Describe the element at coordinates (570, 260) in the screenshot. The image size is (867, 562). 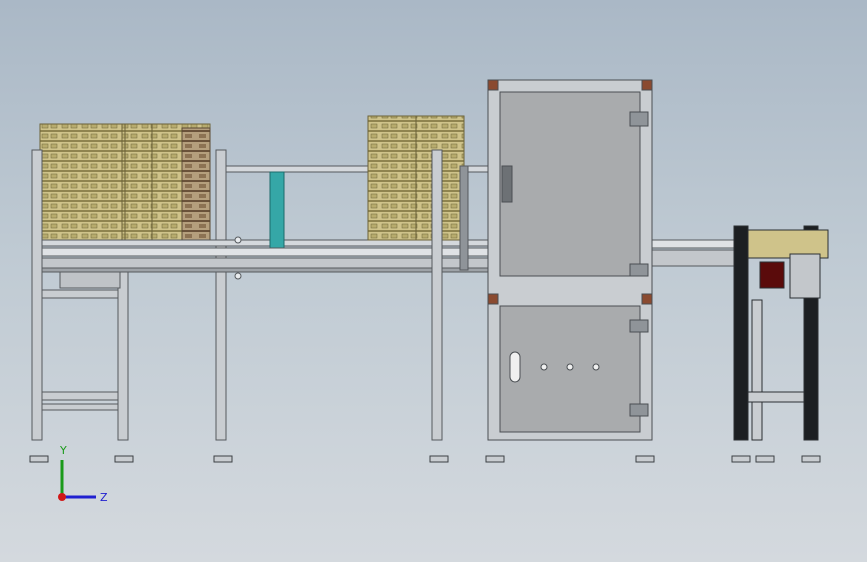
I see `control-cabinet` at that location.